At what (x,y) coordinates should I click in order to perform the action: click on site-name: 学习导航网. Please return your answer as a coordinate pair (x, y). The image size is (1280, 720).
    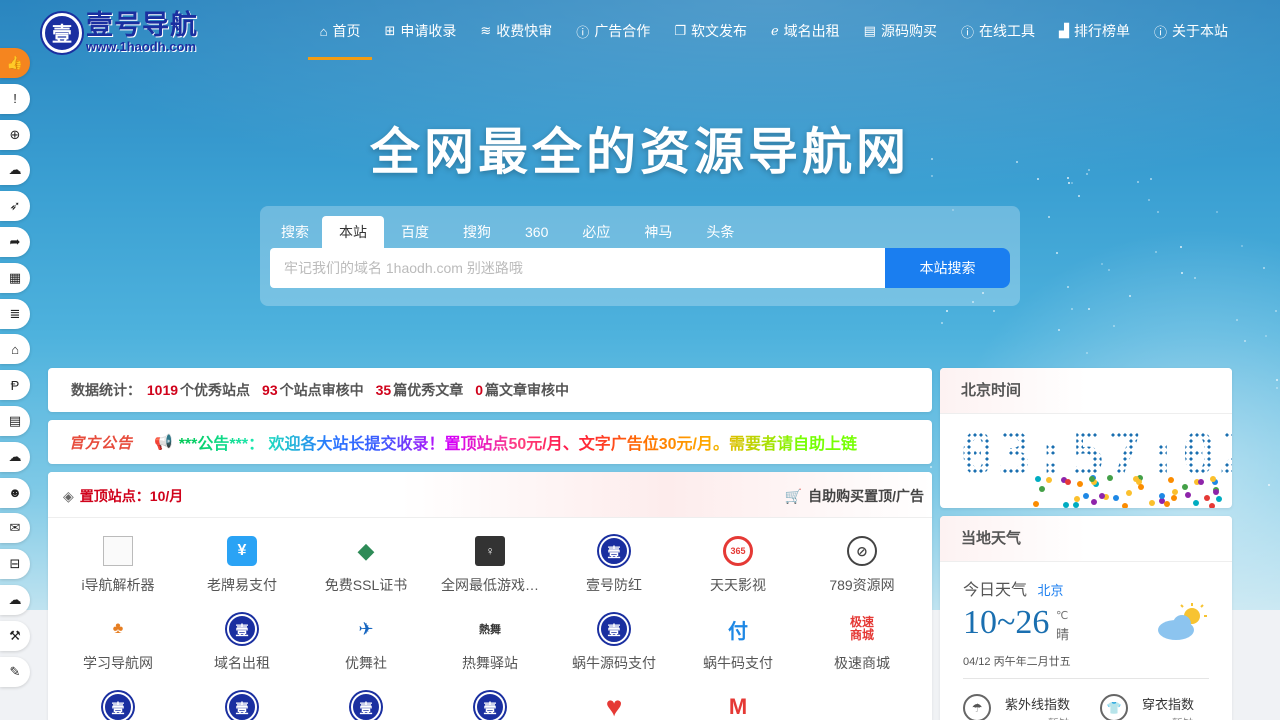
    Looking at the image, I should click on (118, 663).